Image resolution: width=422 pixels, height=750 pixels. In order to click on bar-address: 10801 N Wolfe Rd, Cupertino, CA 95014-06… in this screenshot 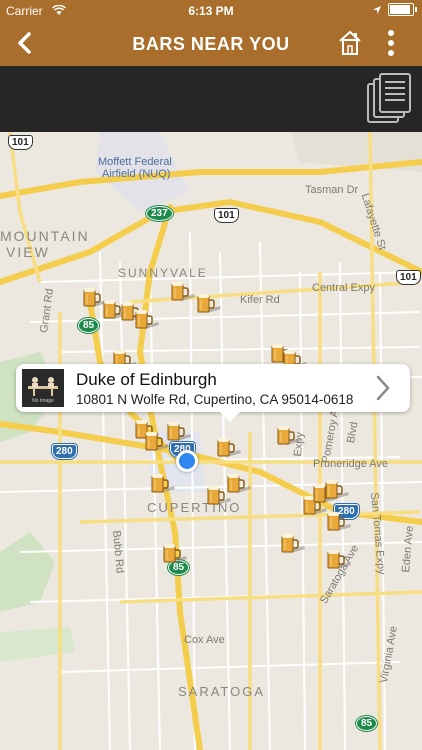, I will do `click(215, 399)`.